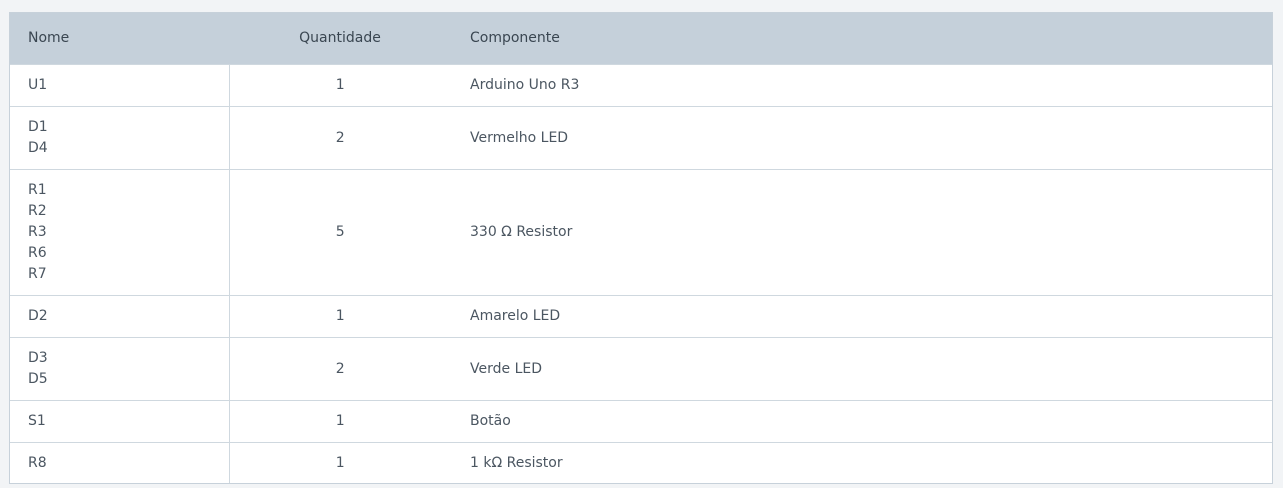 This screenshot has height=488, width=1283. What do you see at coordinates (120, 232) in the screenshot?
I see `cell-nome: R1 R2 R3 R6 R7` at bounding box center [120, 232].